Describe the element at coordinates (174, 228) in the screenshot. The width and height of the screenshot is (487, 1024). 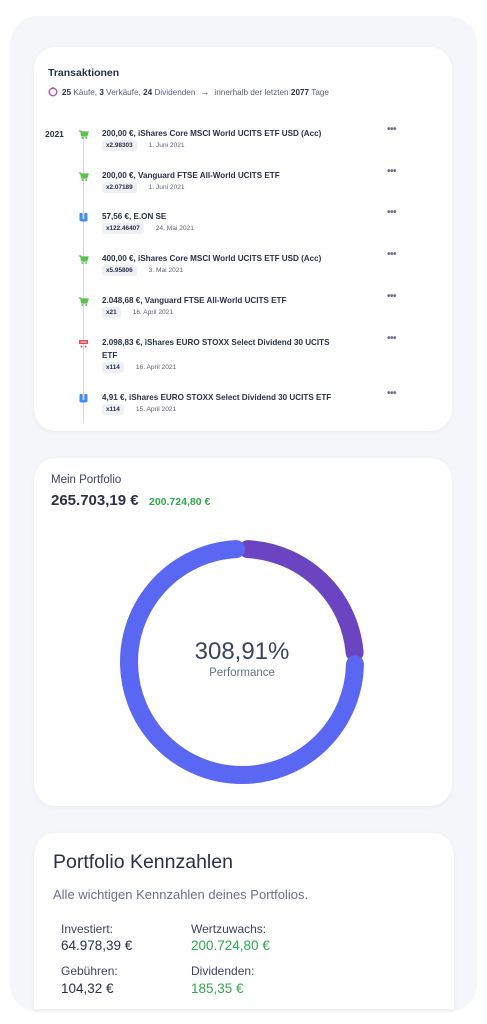
I see `transaction-date: 24. Mai 2021` at that location.